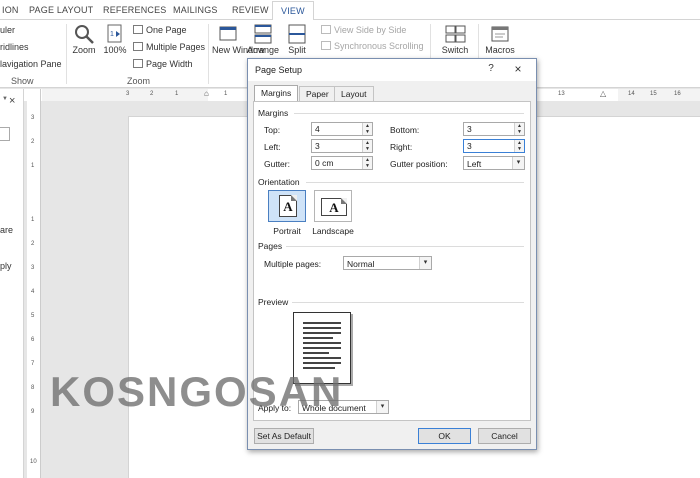  Describe the element at coordinates (33, 412) in the screenshot. I see `ruler-tick: 9` at that location.